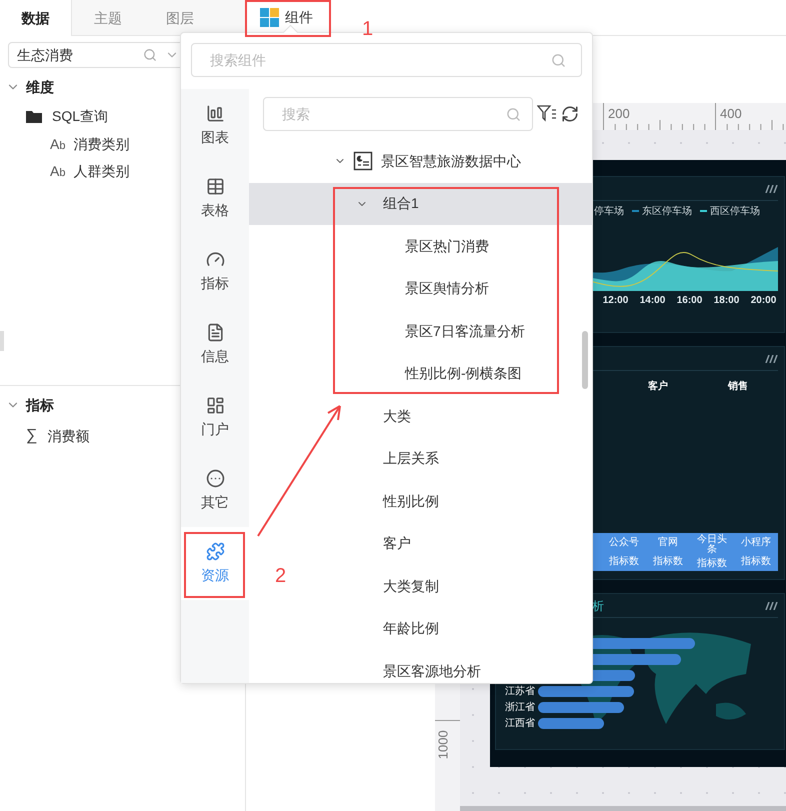 The height and width of the screenshot is (811, 786). I want to click on axis-label: 12:00, so click(616, 301).